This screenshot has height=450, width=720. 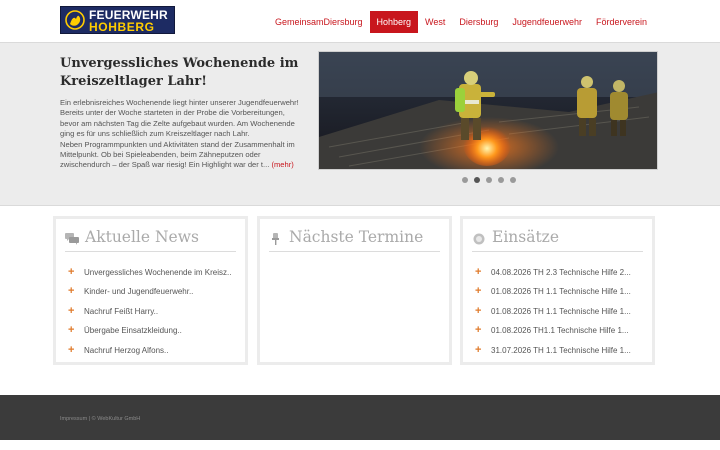 What do you see at coordinates (621, 22) in the screenshot?
I see `nav-item-foerderverein: Förderverein` at bounding box center [621, 22].